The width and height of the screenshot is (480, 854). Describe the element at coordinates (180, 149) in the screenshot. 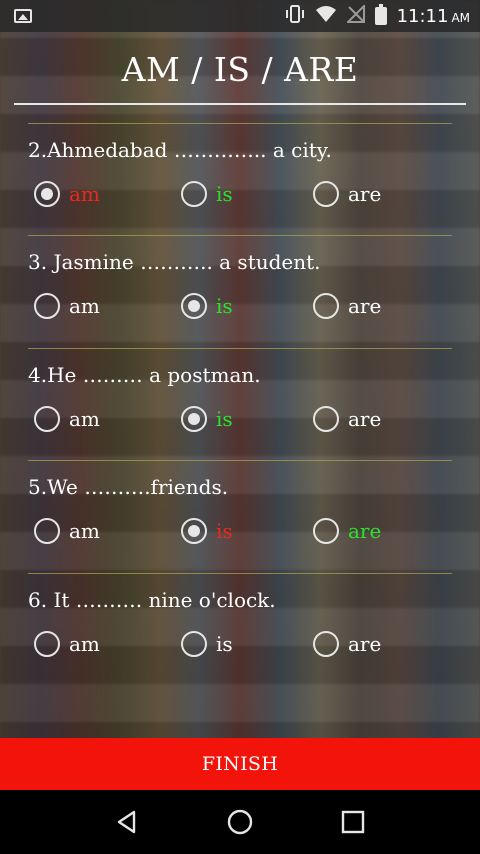

I see `question-text: 2.Ahmedabad ………….. a city.` at that location.